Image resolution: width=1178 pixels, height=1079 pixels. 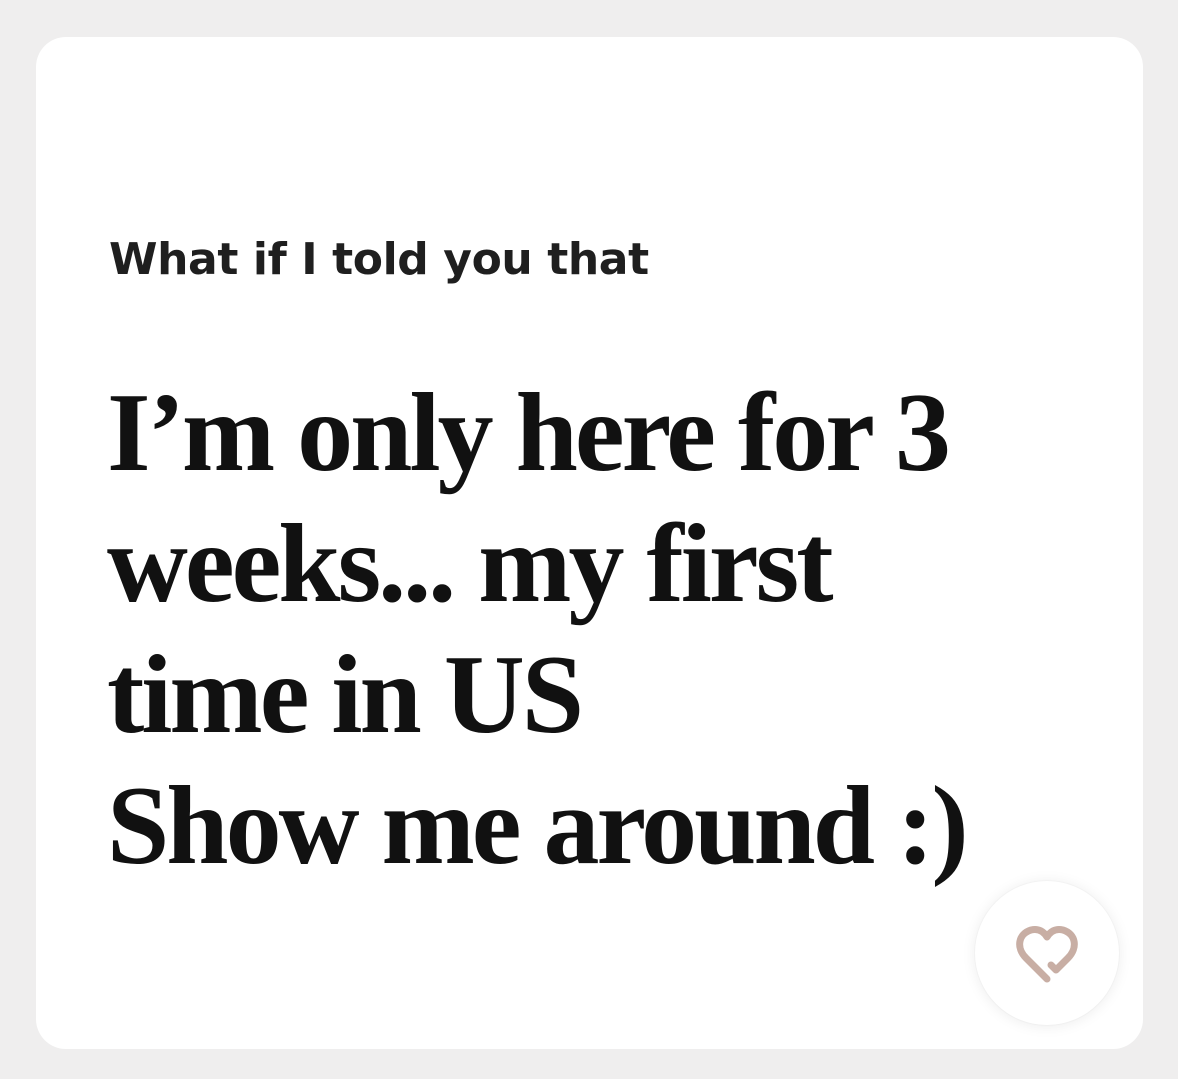 What do you see at coordinates (379, 259) in the screenshot?
I see `prompt-label: What if I told you that` at bounding box center [379, 259].